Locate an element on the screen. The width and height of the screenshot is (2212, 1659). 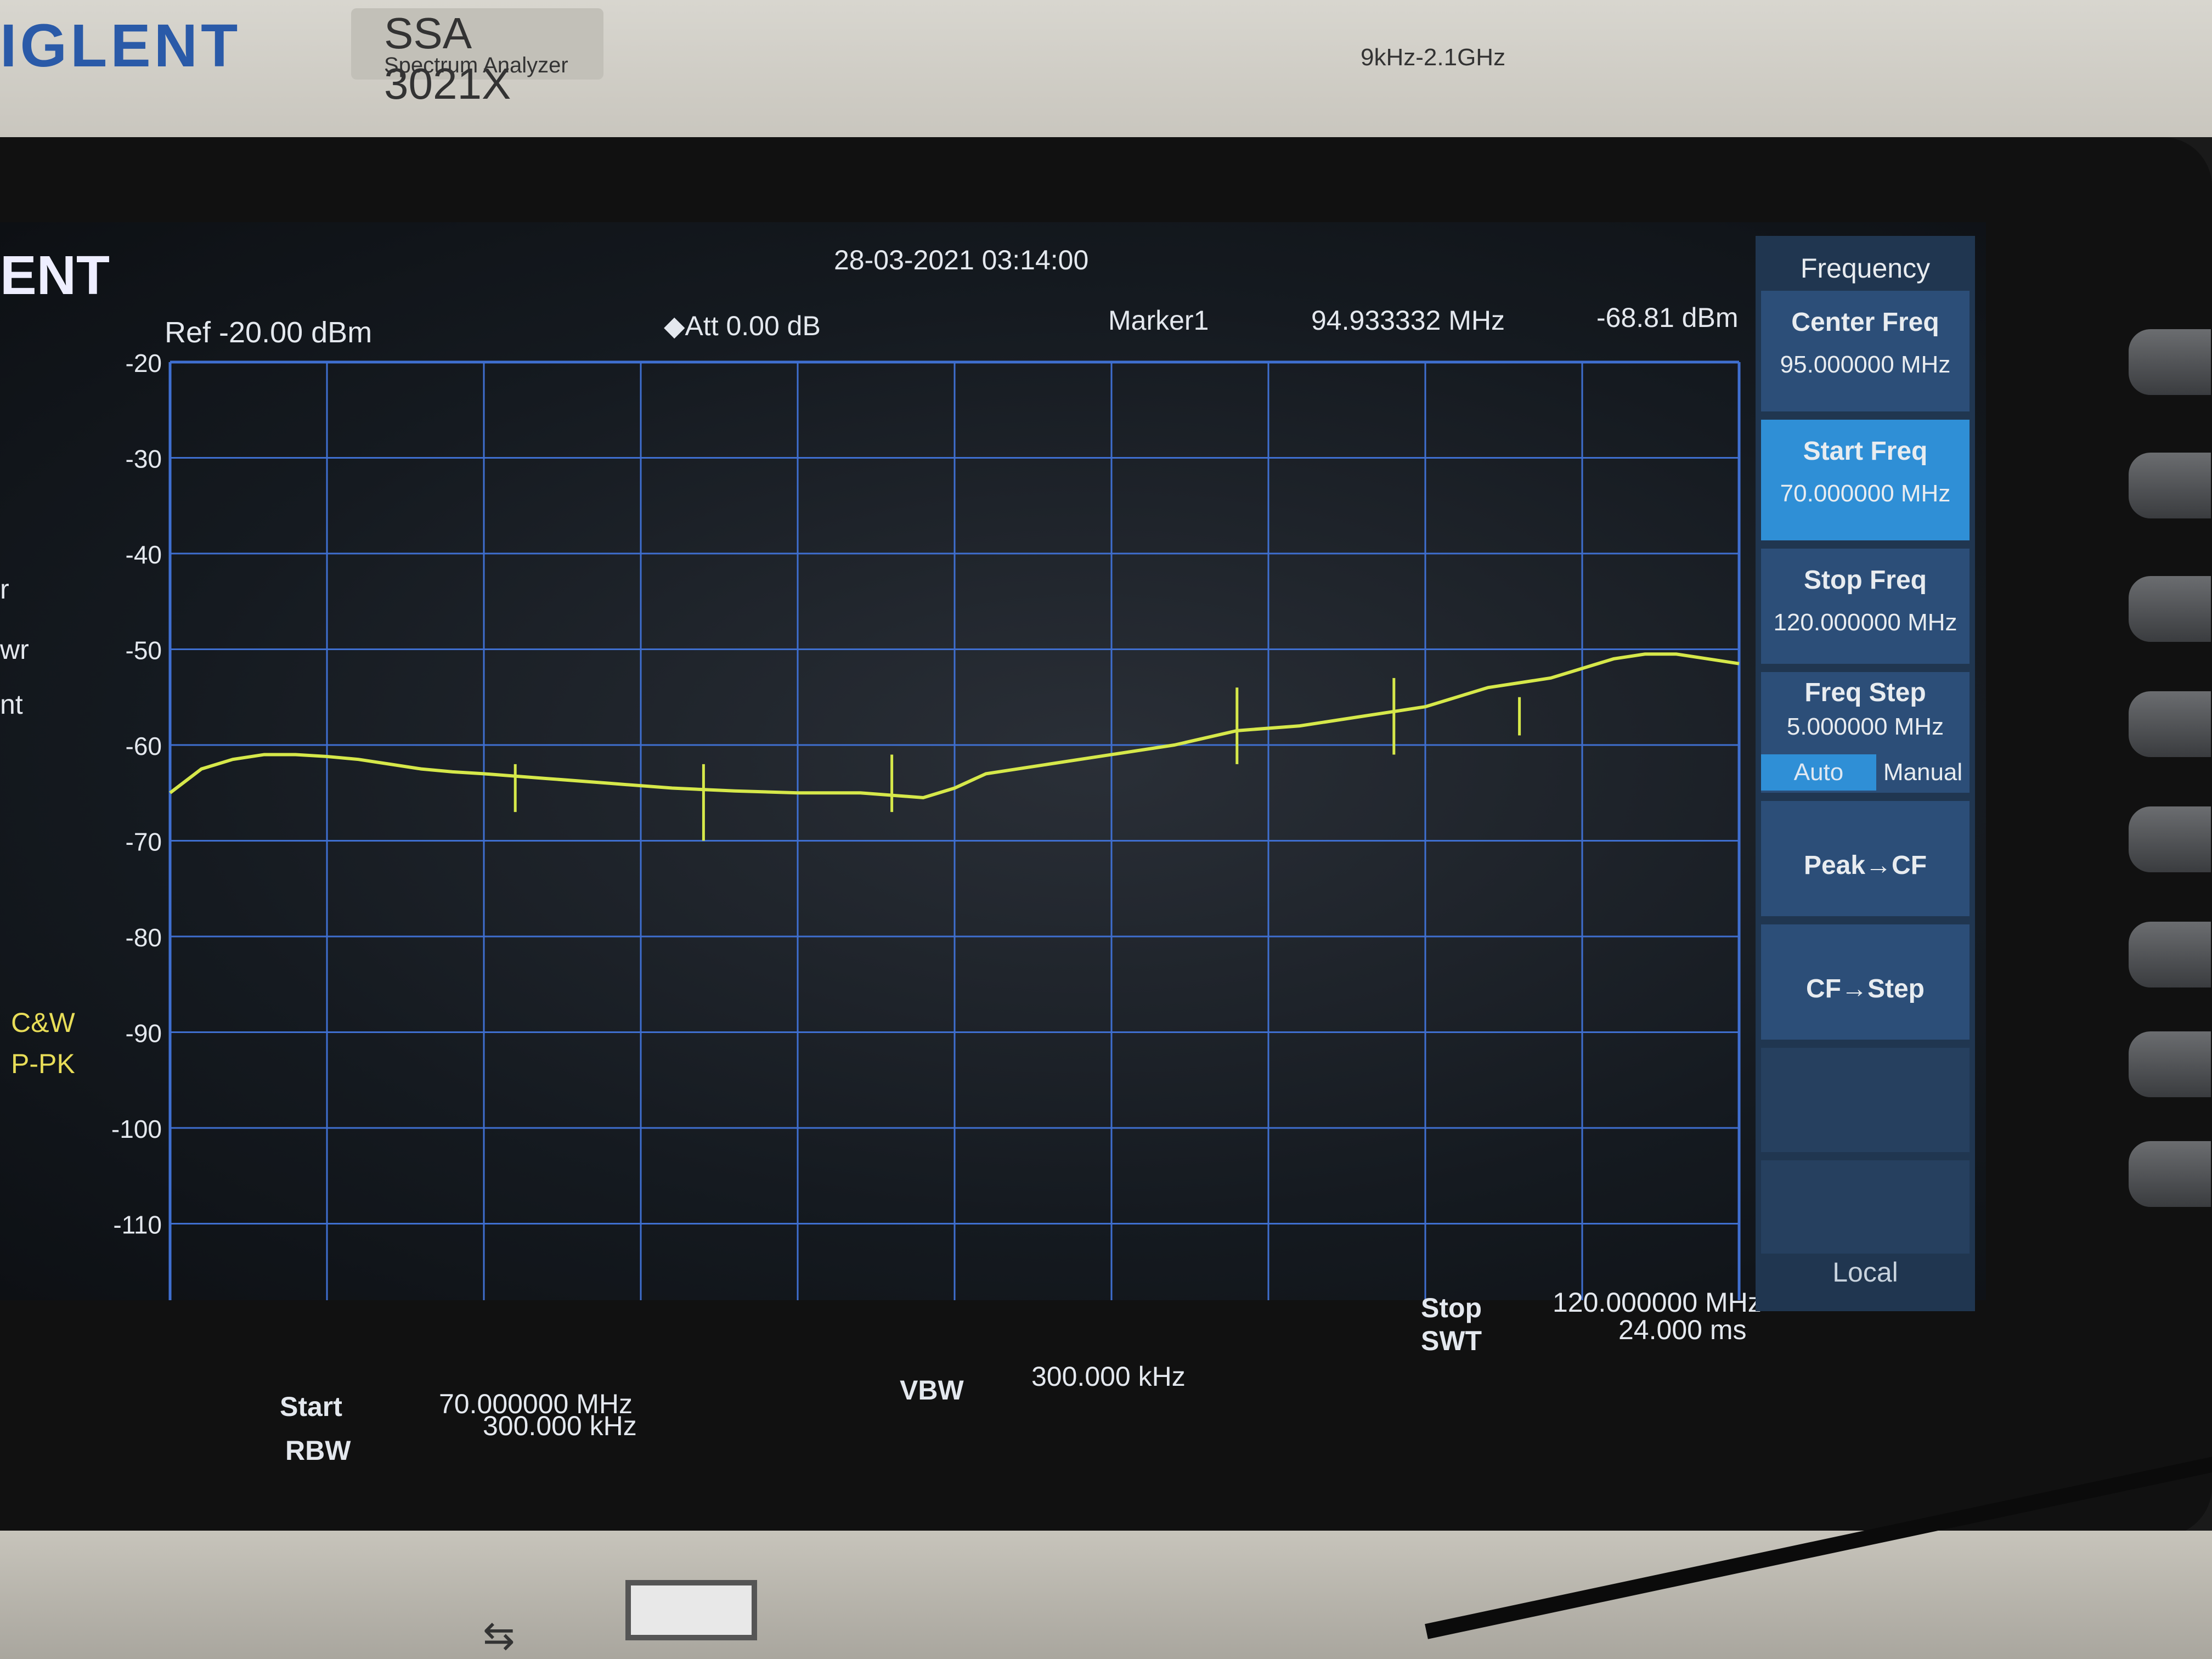
peak-to-cf-key: Peak→CF is located at coordinates (1865, 859).